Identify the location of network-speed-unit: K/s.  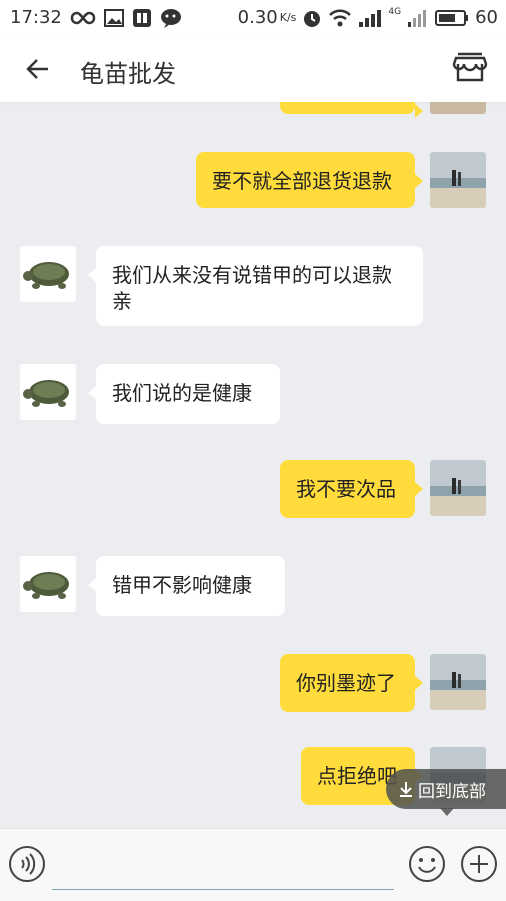
(288, 17).